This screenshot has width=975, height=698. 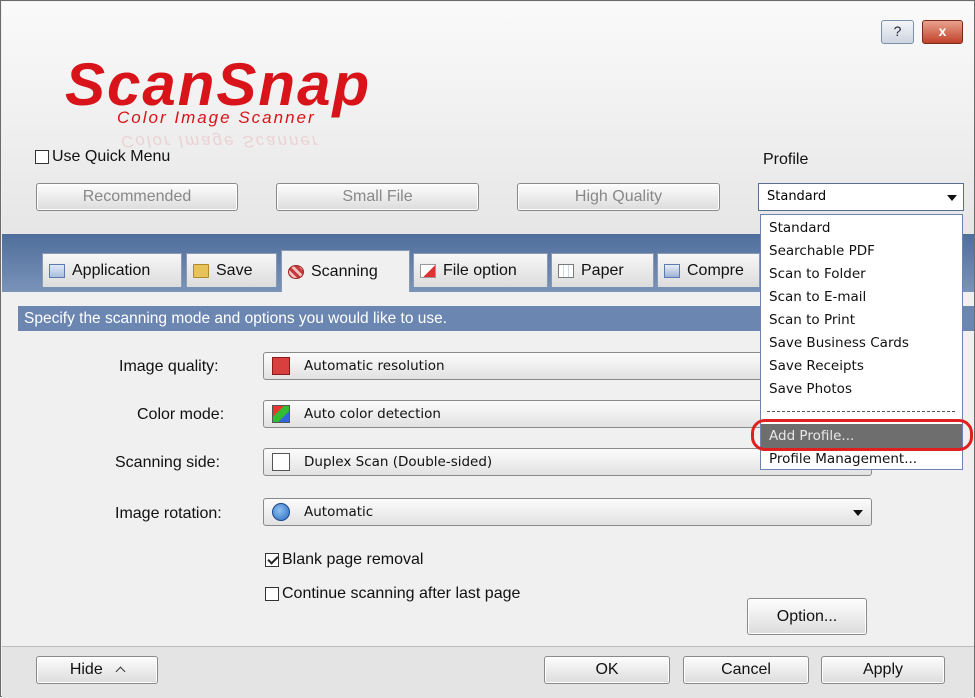 What do you see at coordinates (618, 197) in the screenshot?
I see `high-quality-button: High Quality` at bounding box center [618, 197].